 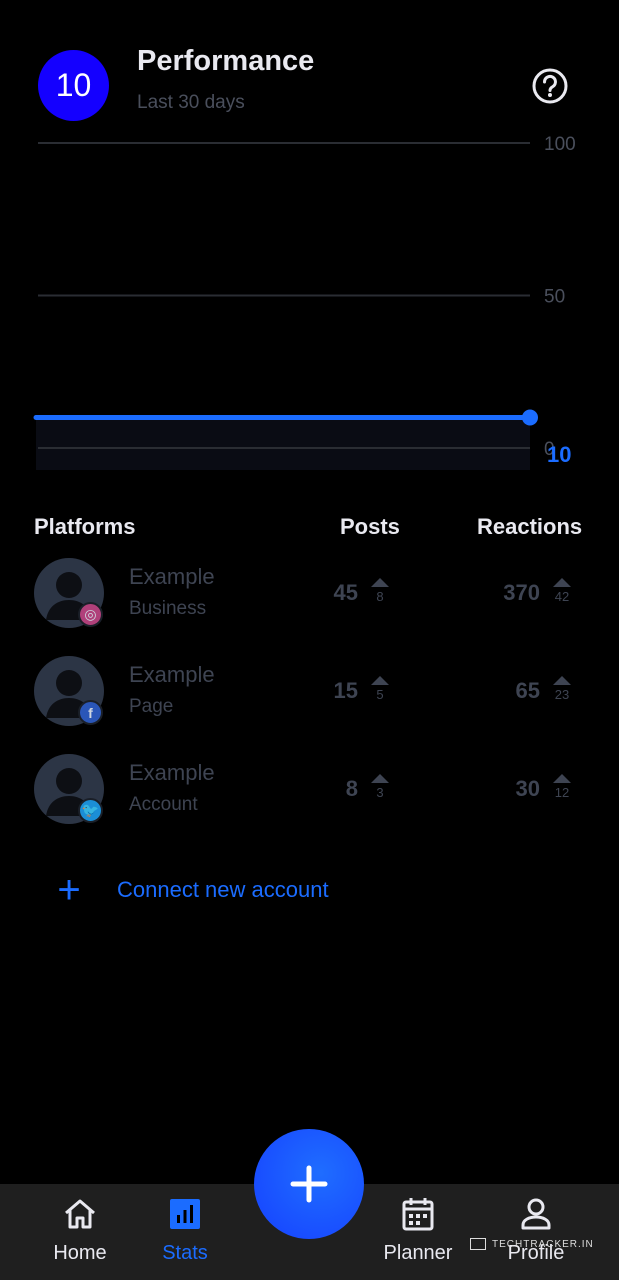 I want to click on watermark: TECHTRACKER.IN, so click(x=532, y=1244).